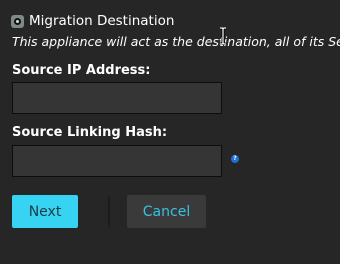 Image resolution: width=340 pixels, height=264 pixels. Describe the element at coordinates (109, 211) in the screenshot. I see `button-divider` at that location.